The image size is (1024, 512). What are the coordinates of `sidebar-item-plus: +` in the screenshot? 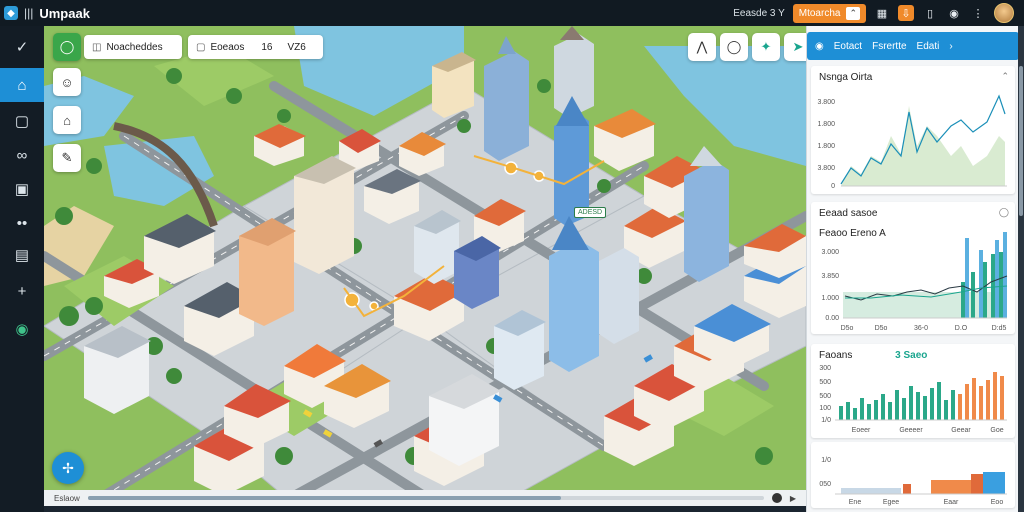 It's located at (22, 291).